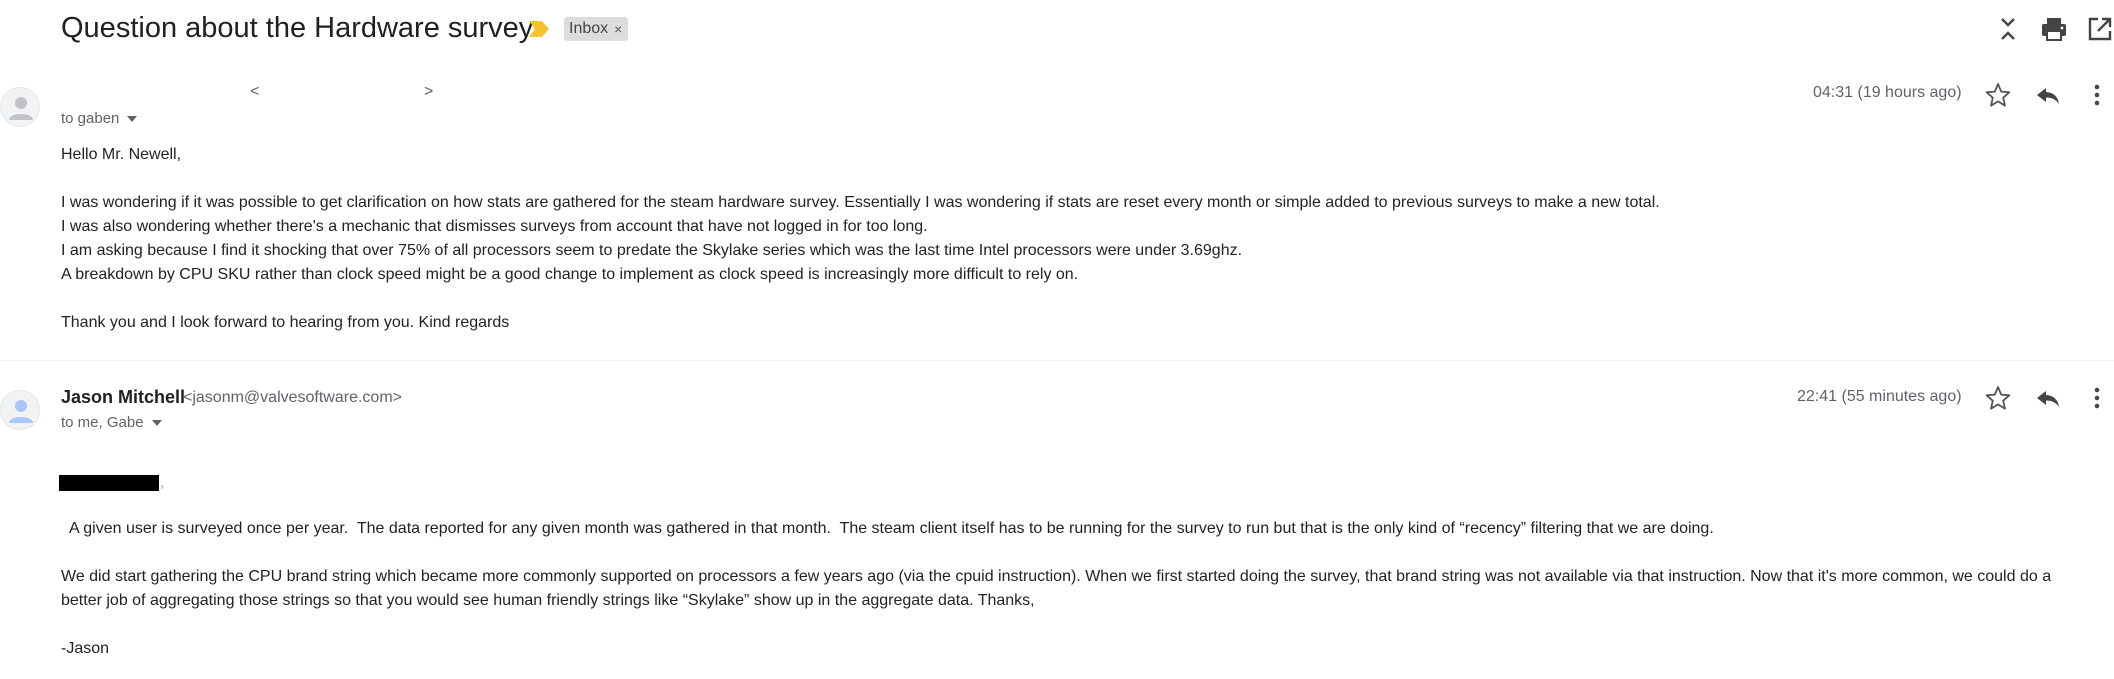 The width and height of the screenshot is (2114, 679). What do you see at coordinates (539, 29) in the screenshot?
I see `important-marker-icon` at bounding box center [539, 29].